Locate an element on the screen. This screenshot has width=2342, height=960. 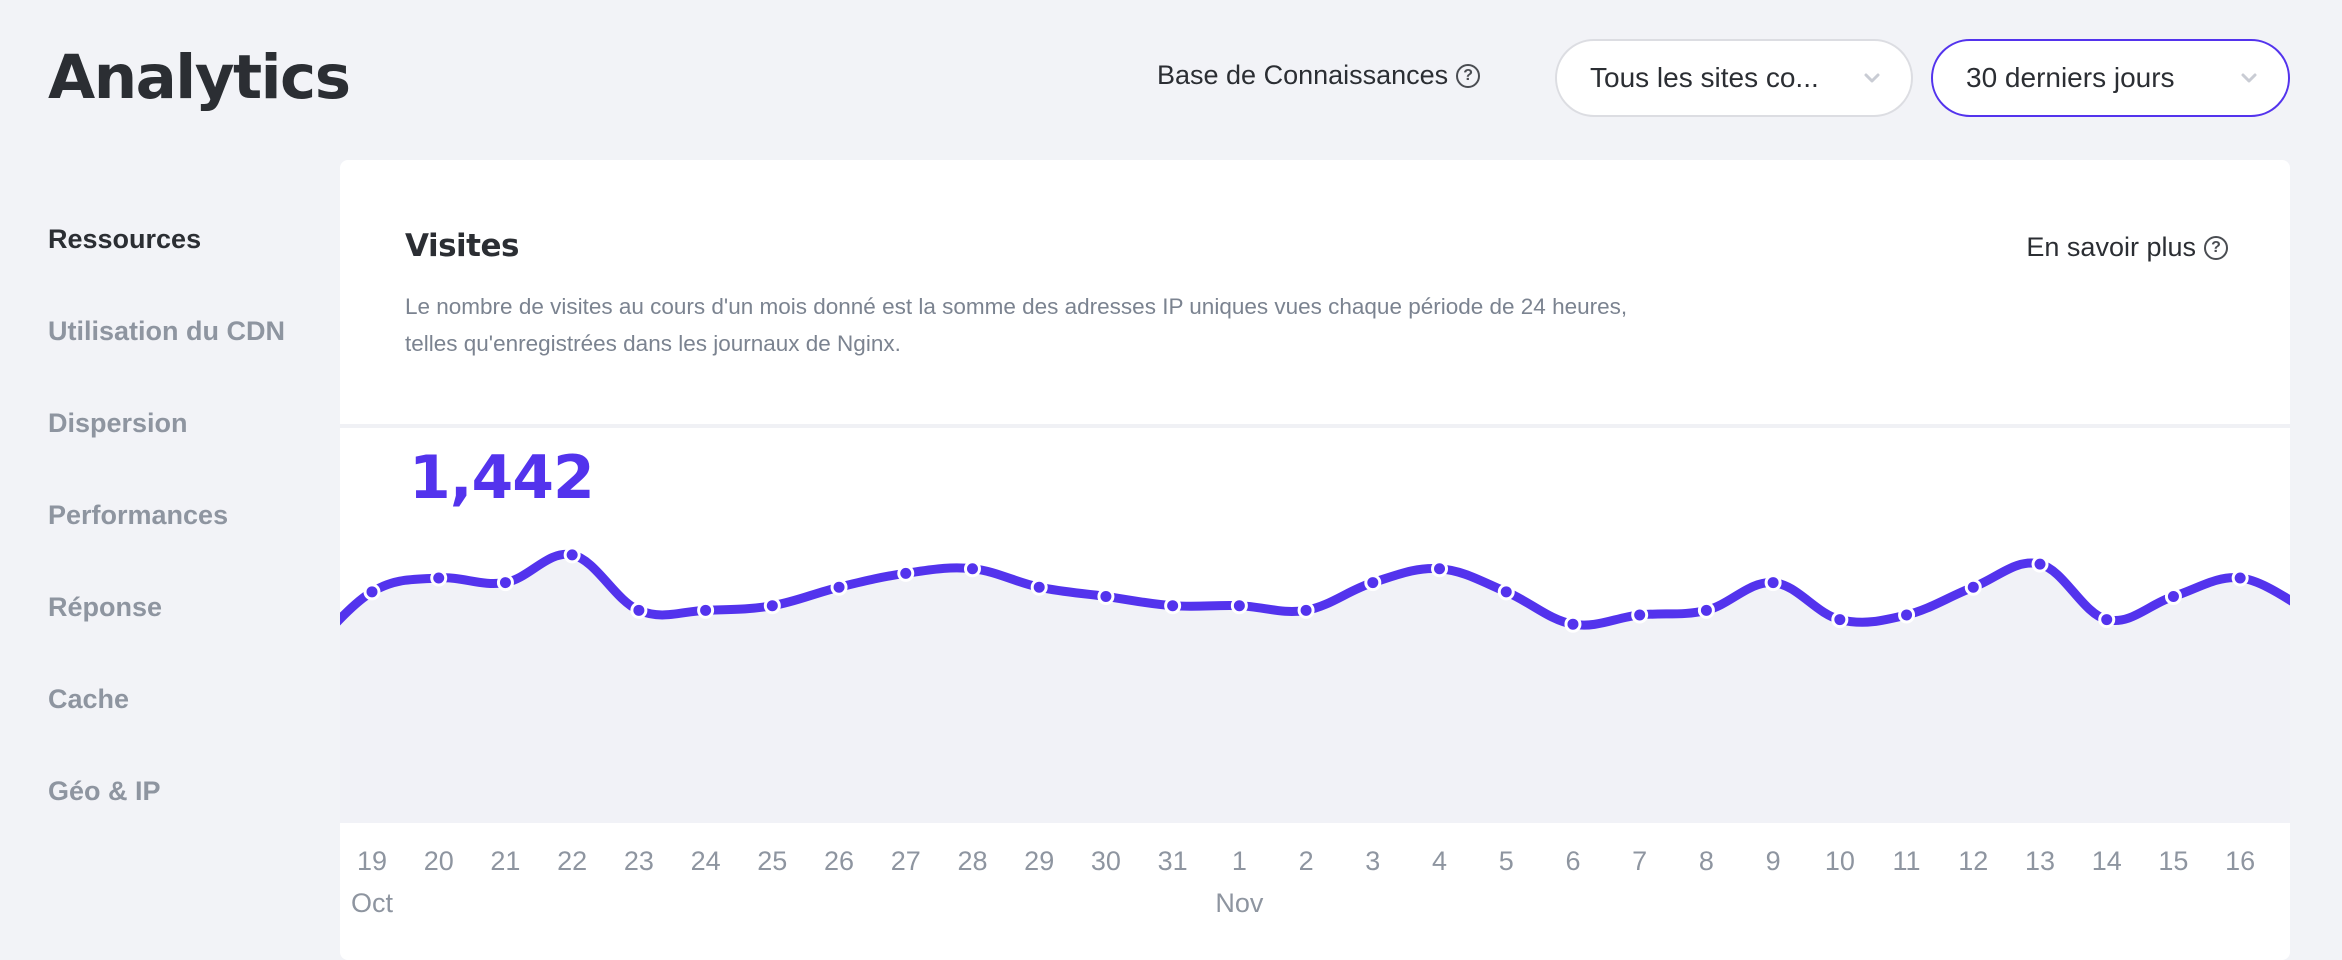
sidebar-item-dispersion: Dispersion is located at coordinates (166, 440).